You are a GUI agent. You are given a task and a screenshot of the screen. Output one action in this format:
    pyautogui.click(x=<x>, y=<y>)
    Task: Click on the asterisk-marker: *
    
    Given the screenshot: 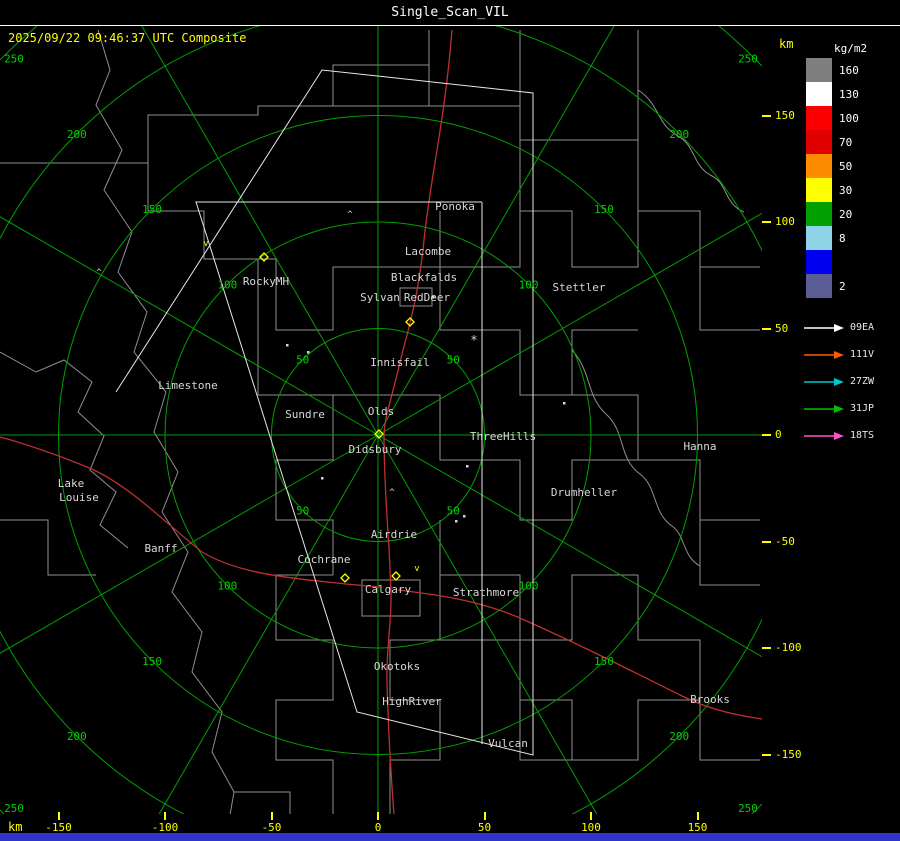 What is the action you would take?
    pyautogui.click(x=473, y=340)
    